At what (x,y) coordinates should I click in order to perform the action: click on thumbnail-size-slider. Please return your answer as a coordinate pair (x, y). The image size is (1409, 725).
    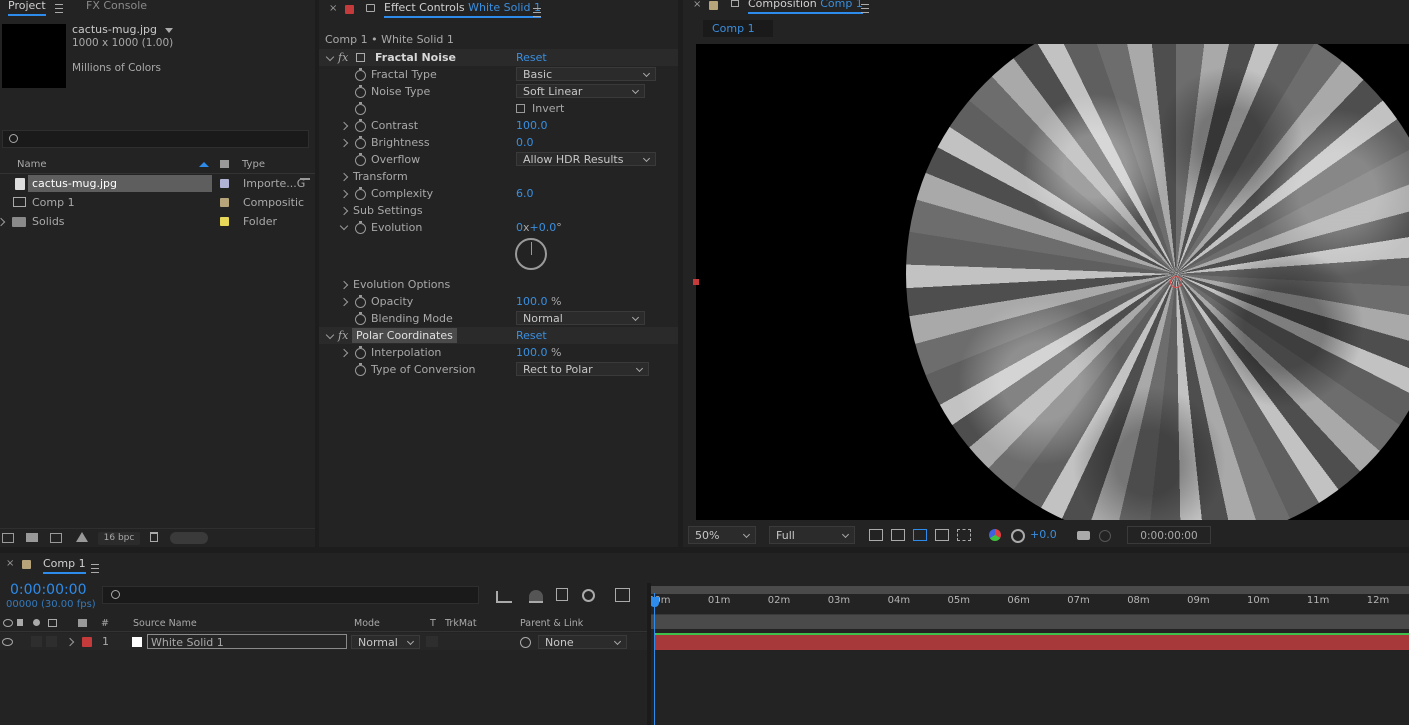
    Looking at the image, I should click on (189, 538).